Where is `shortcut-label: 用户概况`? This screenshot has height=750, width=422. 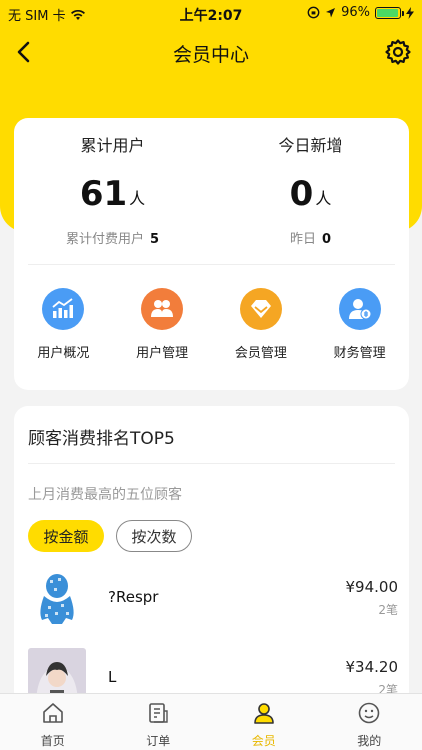 shortcut-label: 用户概况 is located at coordinates (63, 353).